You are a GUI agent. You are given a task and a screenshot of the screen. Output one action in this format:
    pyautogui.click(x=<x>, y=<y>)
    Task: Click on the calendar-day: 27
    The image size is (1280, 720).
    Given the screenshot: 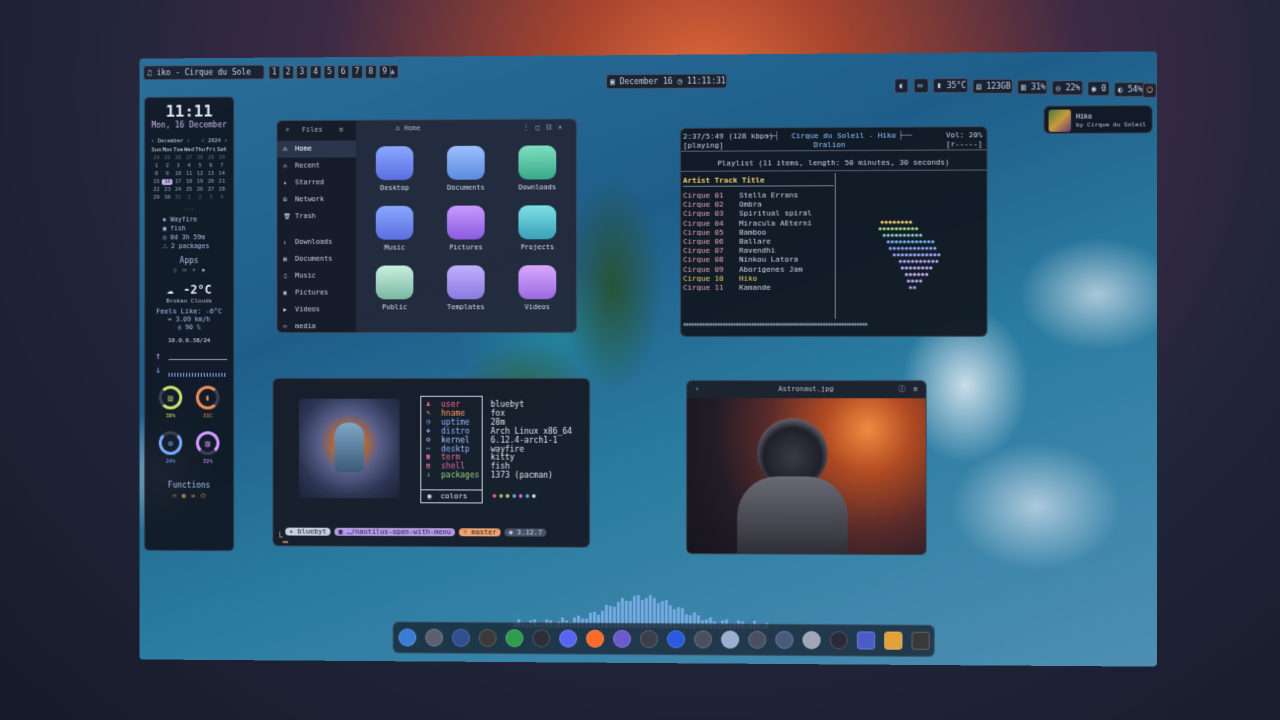 What is the action you would take?
    pyautogui.click(x=210, y=190)
    